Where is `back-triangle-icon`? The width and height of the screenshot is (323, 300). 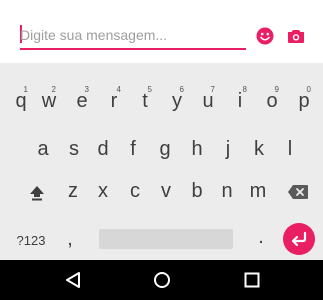 back-triangle-icon is located at coordinates (74, 280).